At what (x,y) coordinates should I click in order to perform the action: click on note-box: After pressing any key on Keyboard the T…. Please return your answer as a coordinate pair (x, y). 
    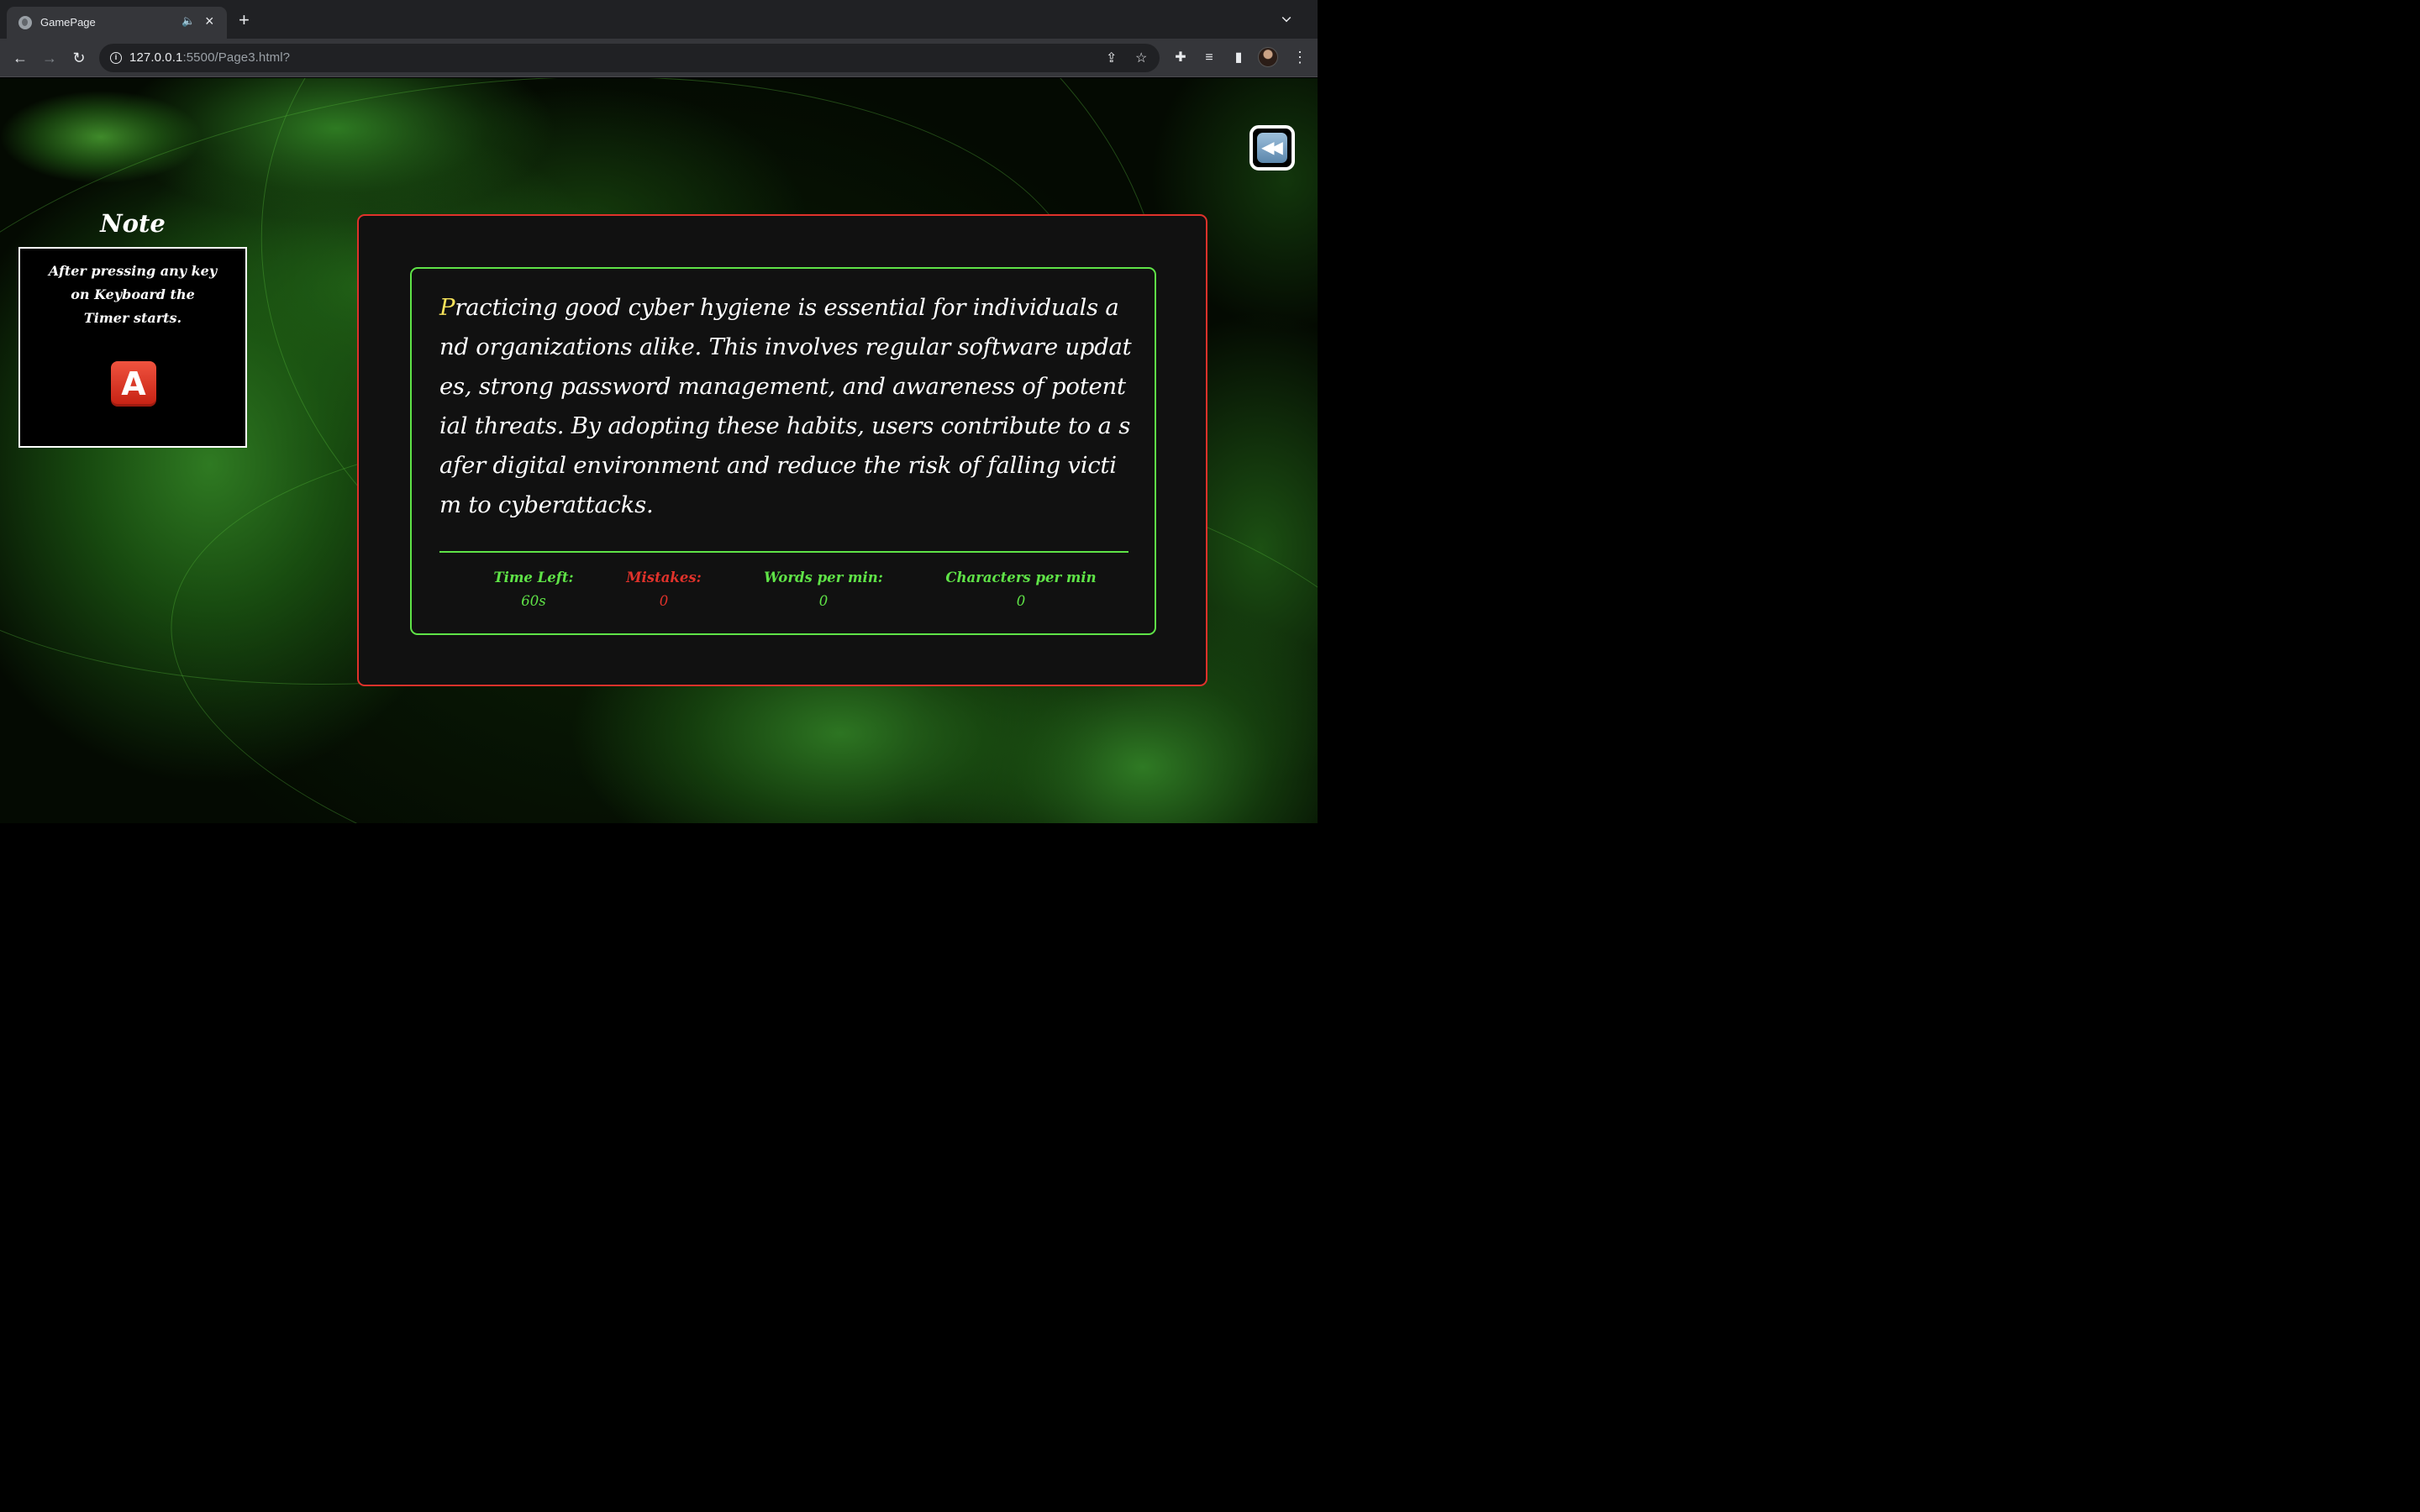
    Looking at the image, I should click on (132, 347).